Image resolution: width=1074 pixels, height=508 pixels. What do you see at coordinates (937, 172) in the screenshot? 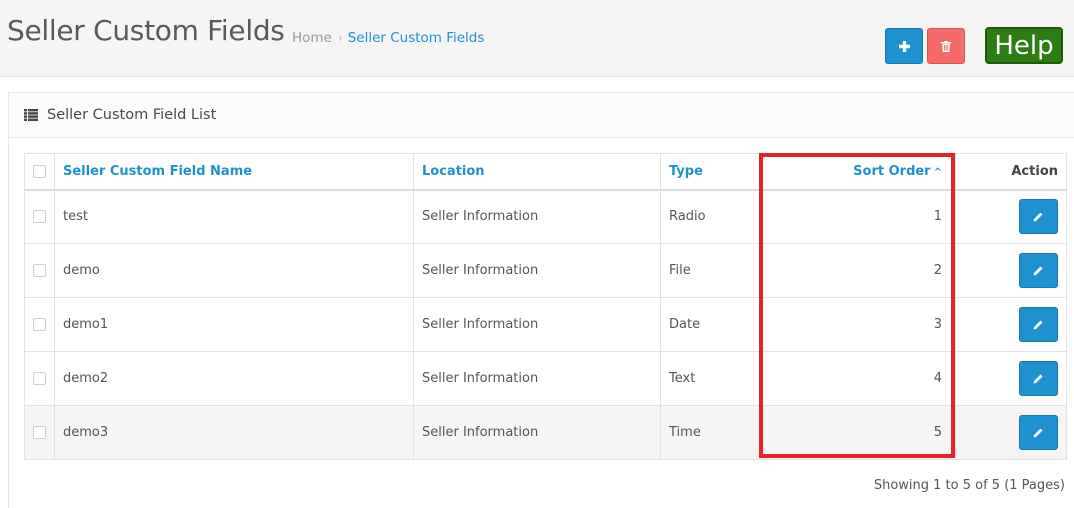
I see `sort-ascending-icon: ^` at bounding box center [937, 172].